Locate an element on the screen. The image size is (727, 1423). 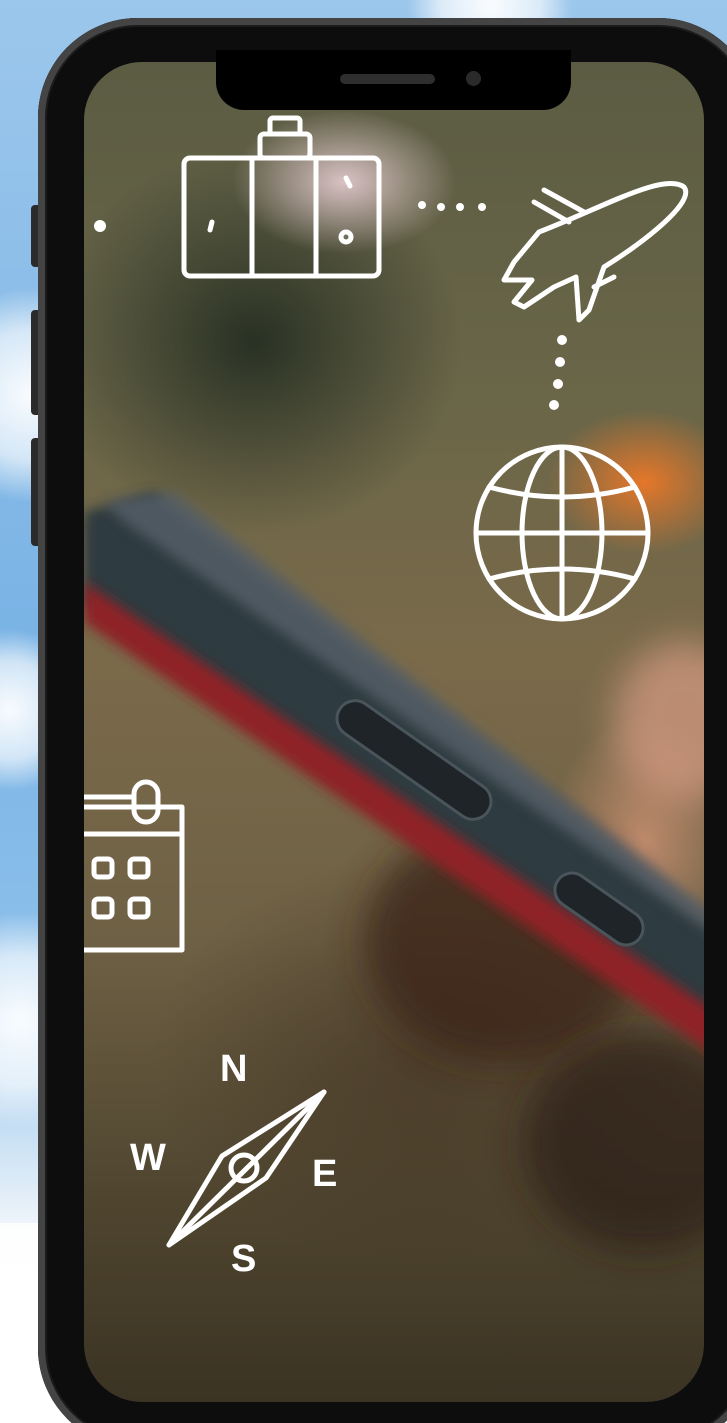
compass-west-label: W is located at coordinates (148, 1158).